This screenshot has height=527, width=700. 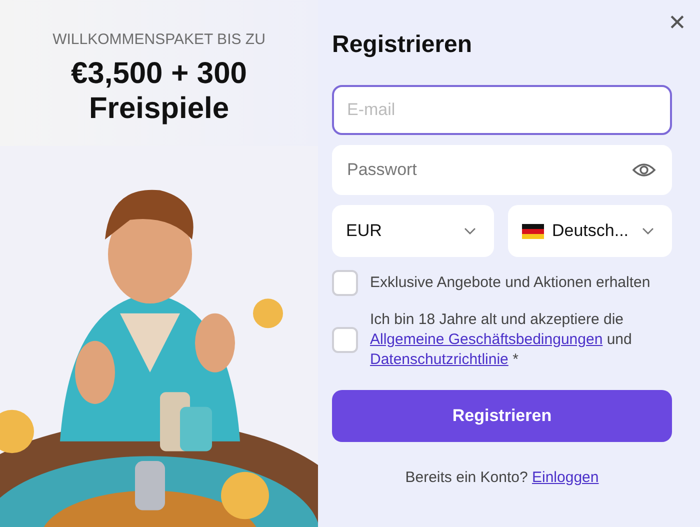 I want to click on email-field: E-mail, so click(x=502, y=110).